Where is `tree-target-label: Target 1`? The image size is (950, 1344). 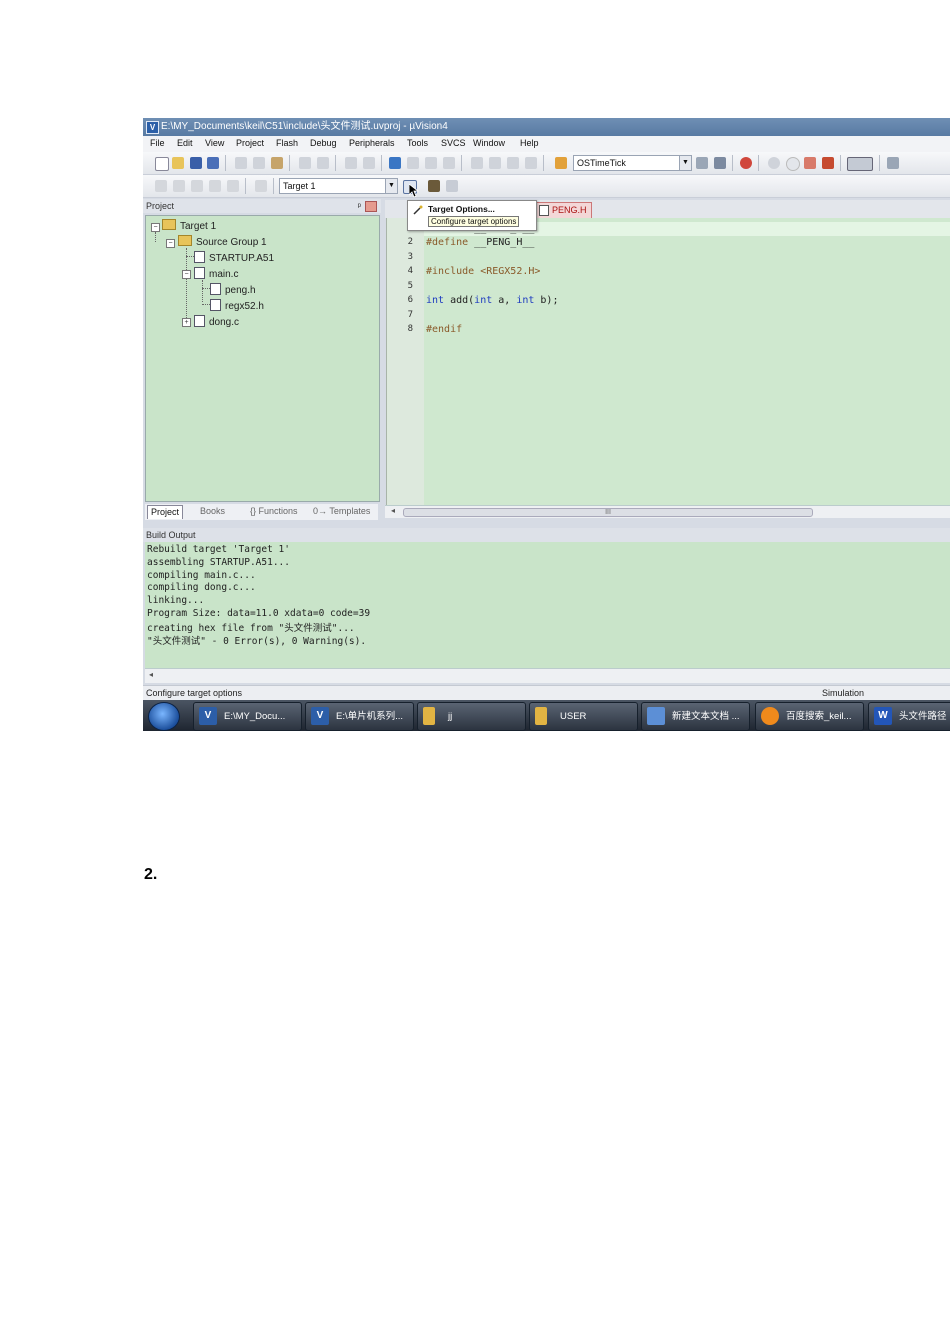
tree-target-label: Target 1 is located at coordinates (198, 226).